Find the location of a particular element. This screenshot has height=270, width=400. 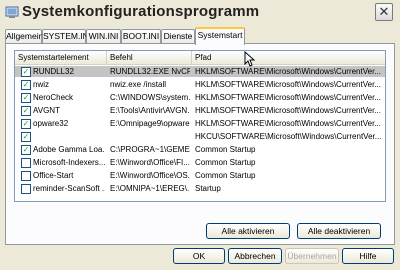

startup-item-name is located at coordinates (69, 136).